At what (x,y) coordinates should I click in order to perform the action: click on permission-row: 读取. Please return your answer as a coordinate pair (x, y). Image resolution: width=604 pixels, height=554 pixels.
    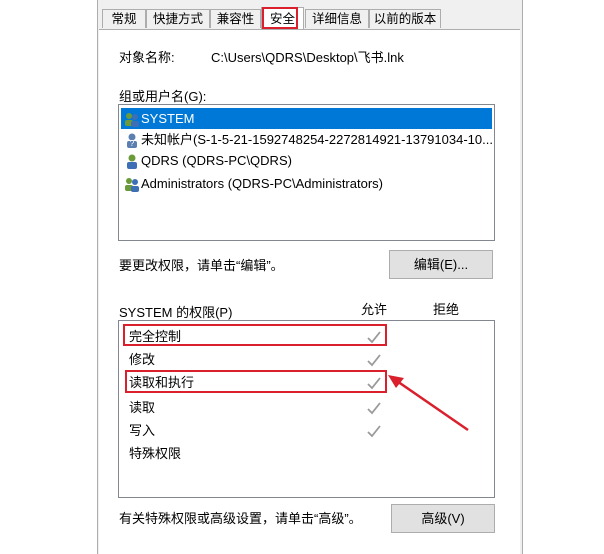
    Looking at the image, I should click on (142, 408).